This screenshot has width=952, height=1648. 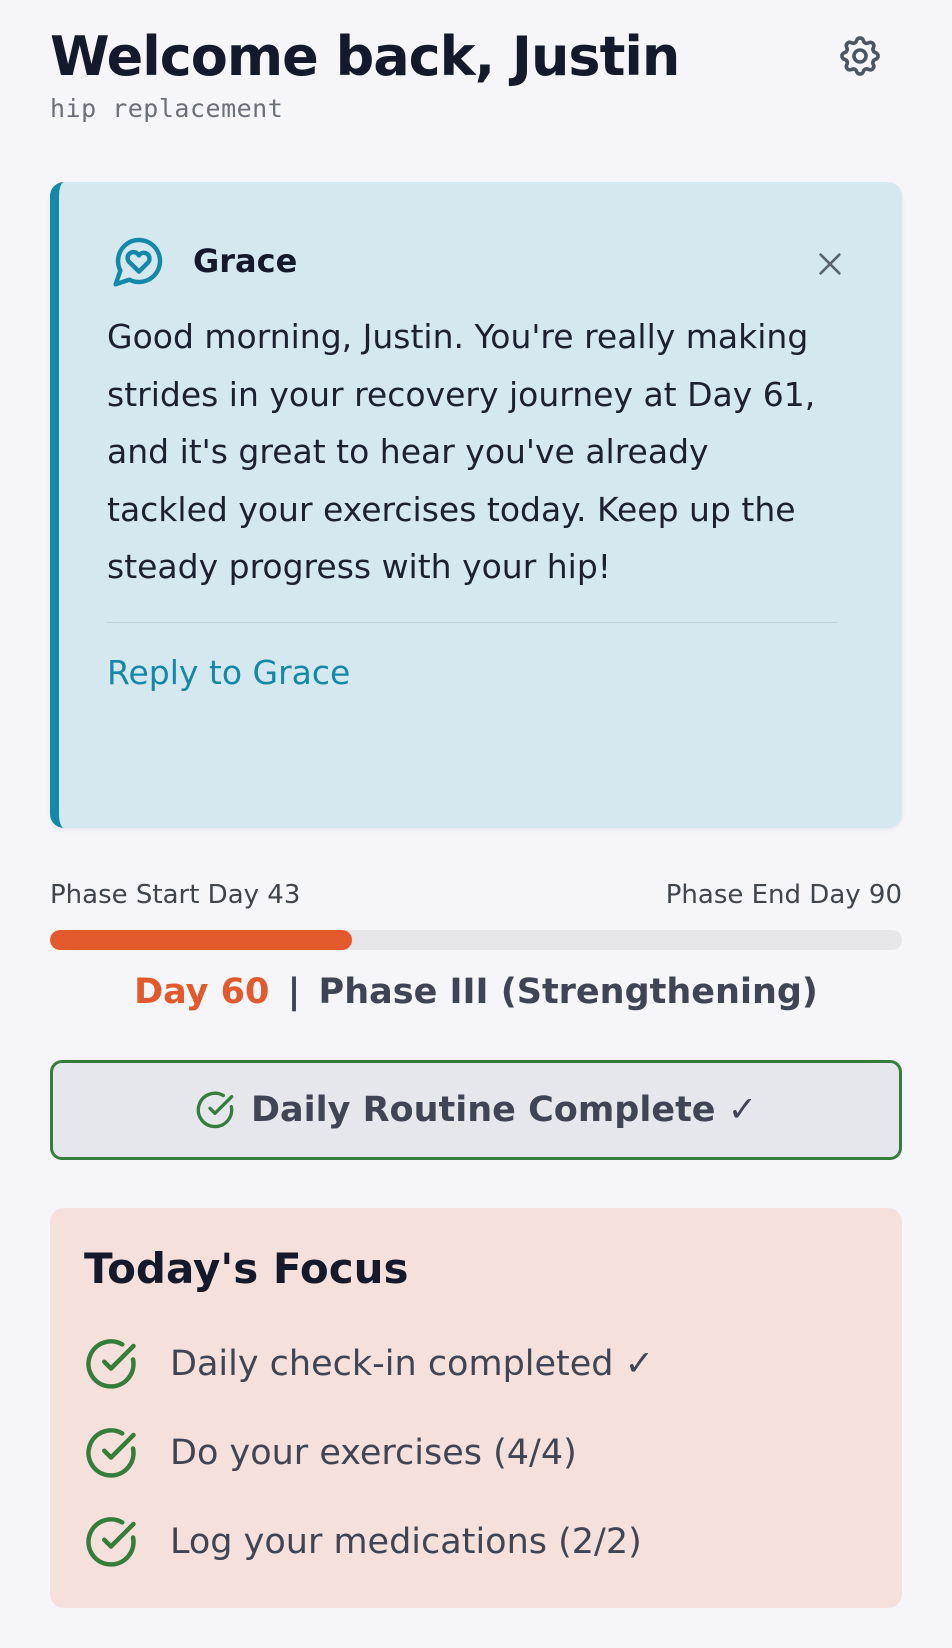 I want to click on phase-name: Phase III (Strengthening), so click(x=568, y=992).